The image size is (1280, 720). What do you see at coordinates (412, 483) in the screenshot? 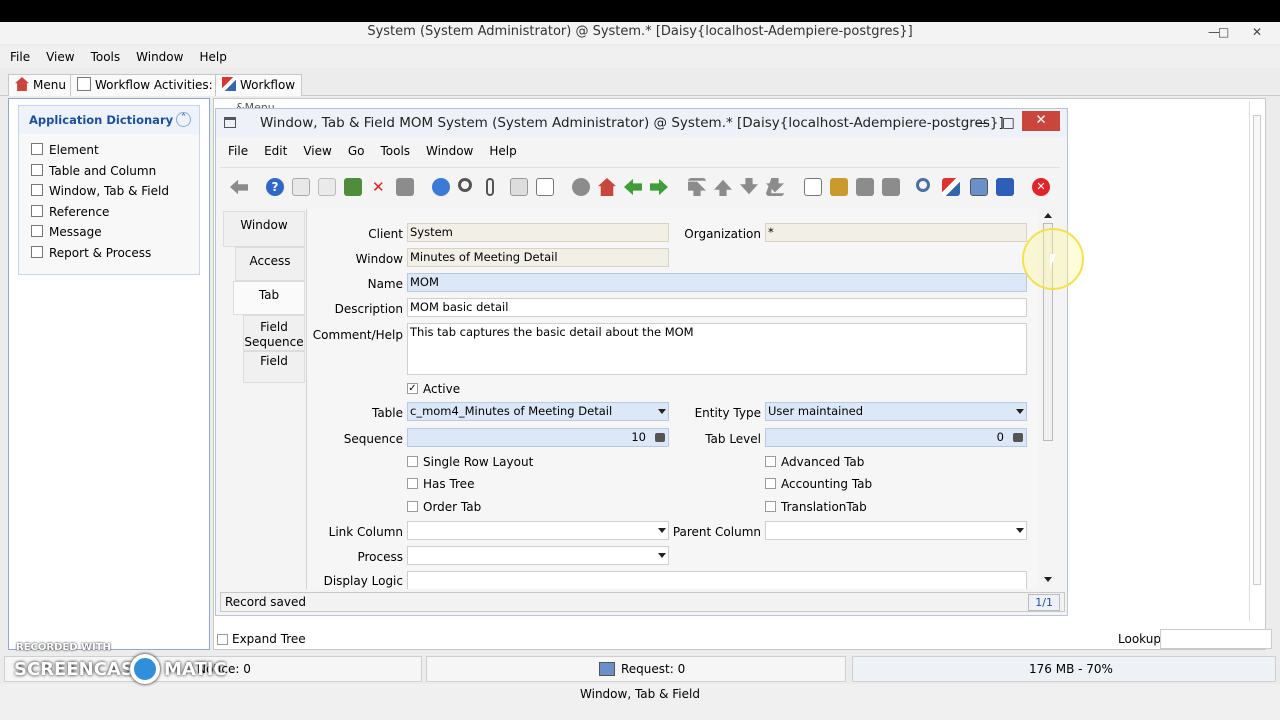
I see `has-tree-checkbox` at bounding box center [412, 483].